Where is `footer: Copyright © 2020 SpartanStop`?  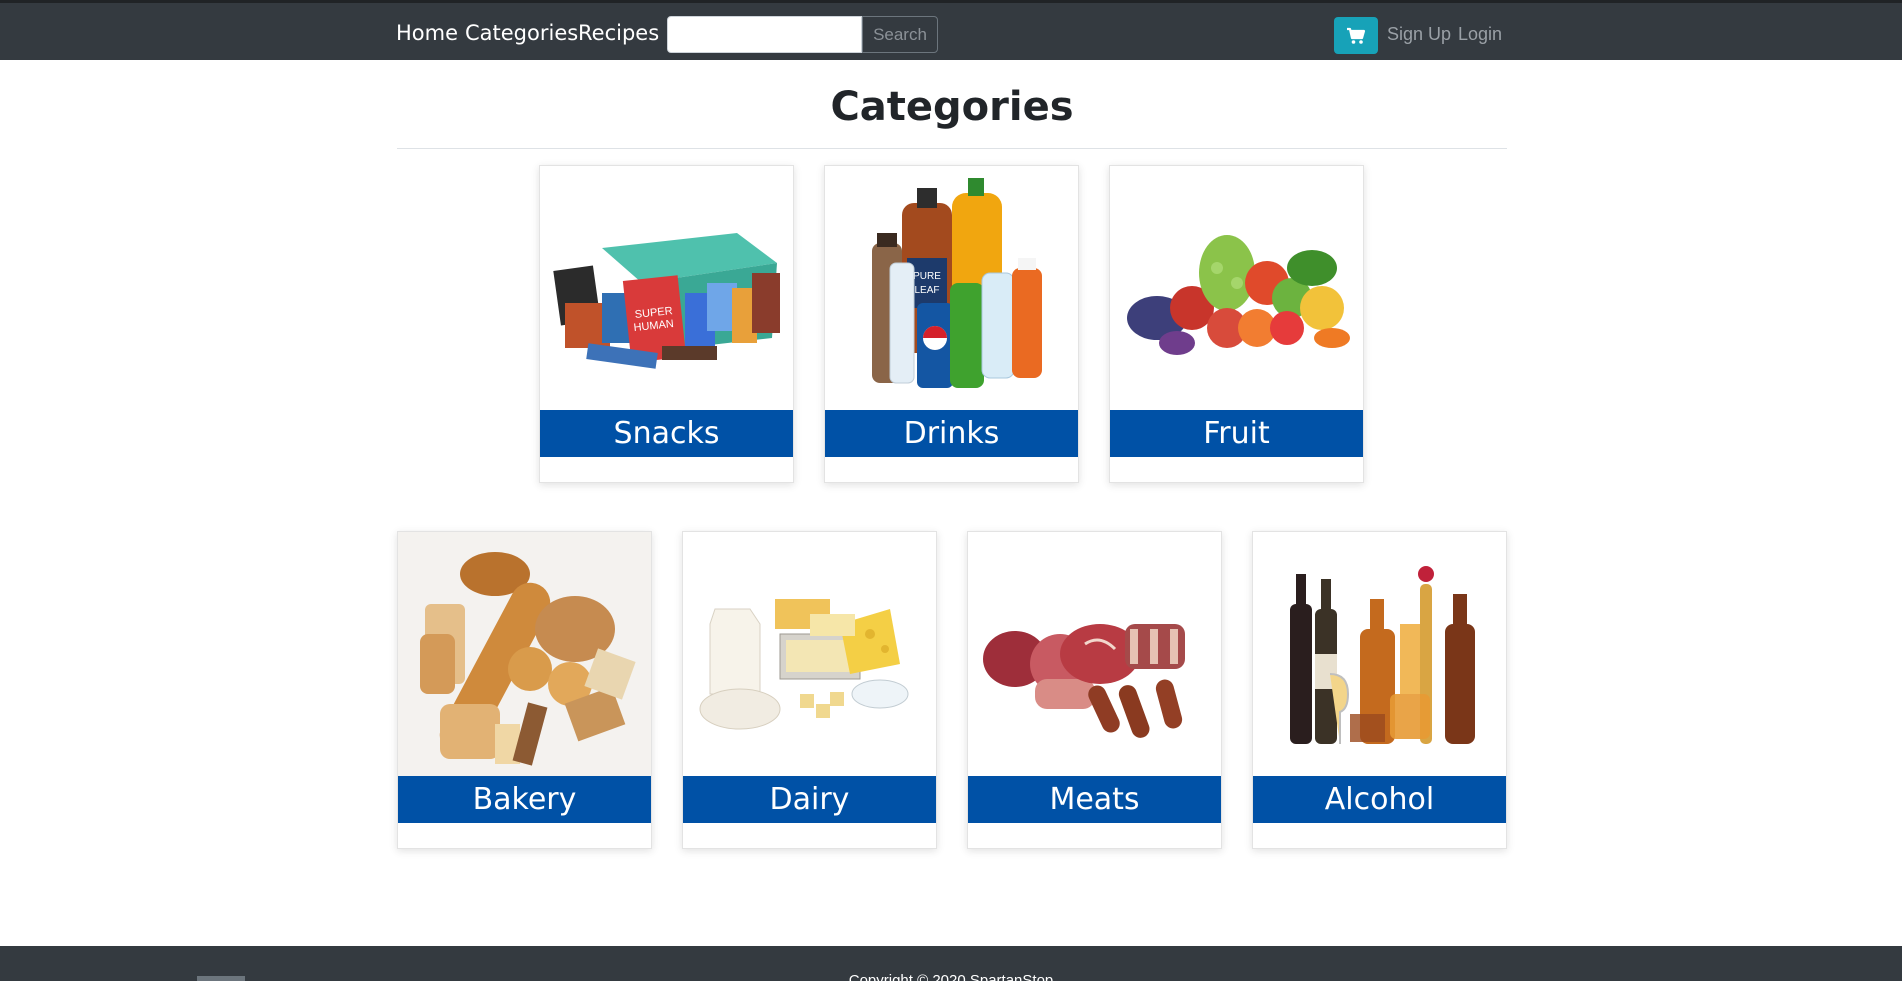
footer: Copyright © 2020 SpartanStop is located at coordinates (951, 967).